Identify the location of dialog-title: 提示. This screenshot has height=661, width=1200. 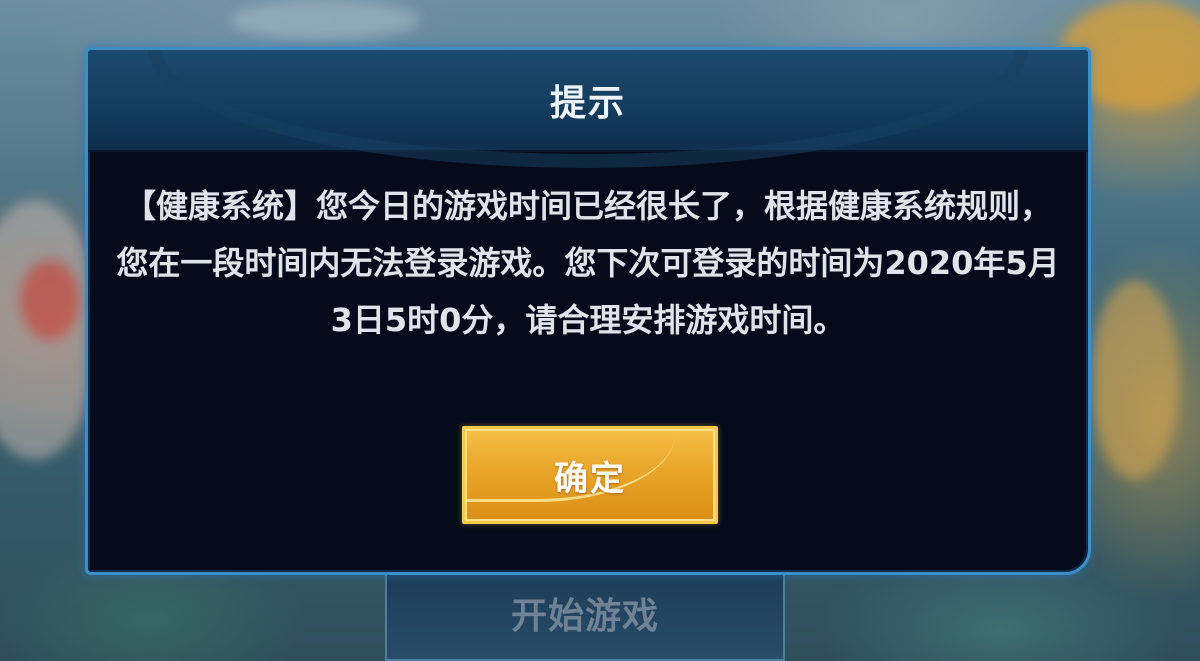
(587, 103).